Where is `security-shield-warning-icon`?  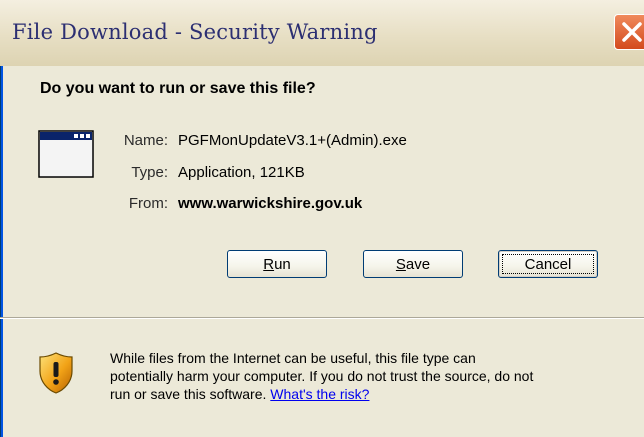
security-shield-warning-icon is located at coordinates (56, 373).